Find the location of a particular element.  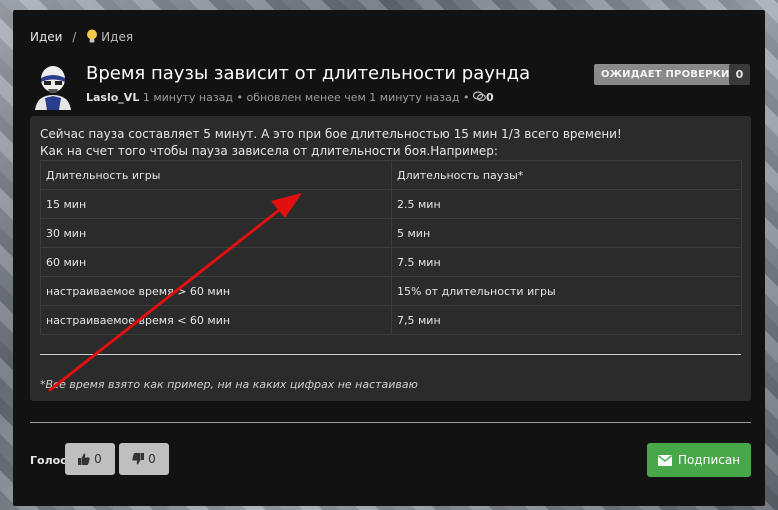

lightbulb-icon is located at coordinates (92, 36).